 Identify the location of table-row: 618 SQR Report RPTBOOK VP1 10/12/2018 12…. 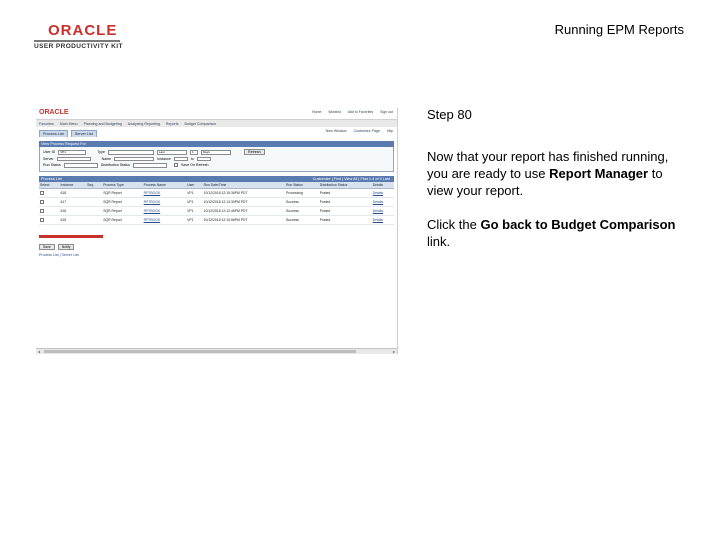
(216, 193).